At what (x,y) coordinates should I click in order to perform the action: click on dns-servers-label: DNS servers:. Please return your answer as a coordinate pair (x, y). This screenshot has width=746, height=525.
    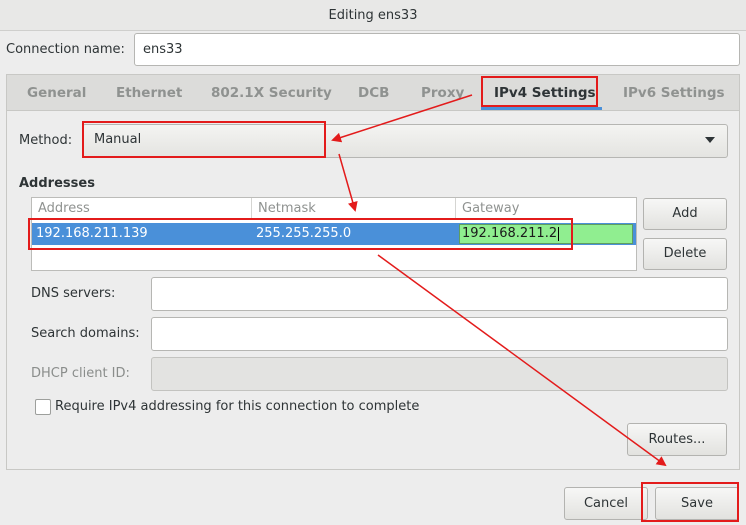
    Looking at the image, I should click on (73, 293).